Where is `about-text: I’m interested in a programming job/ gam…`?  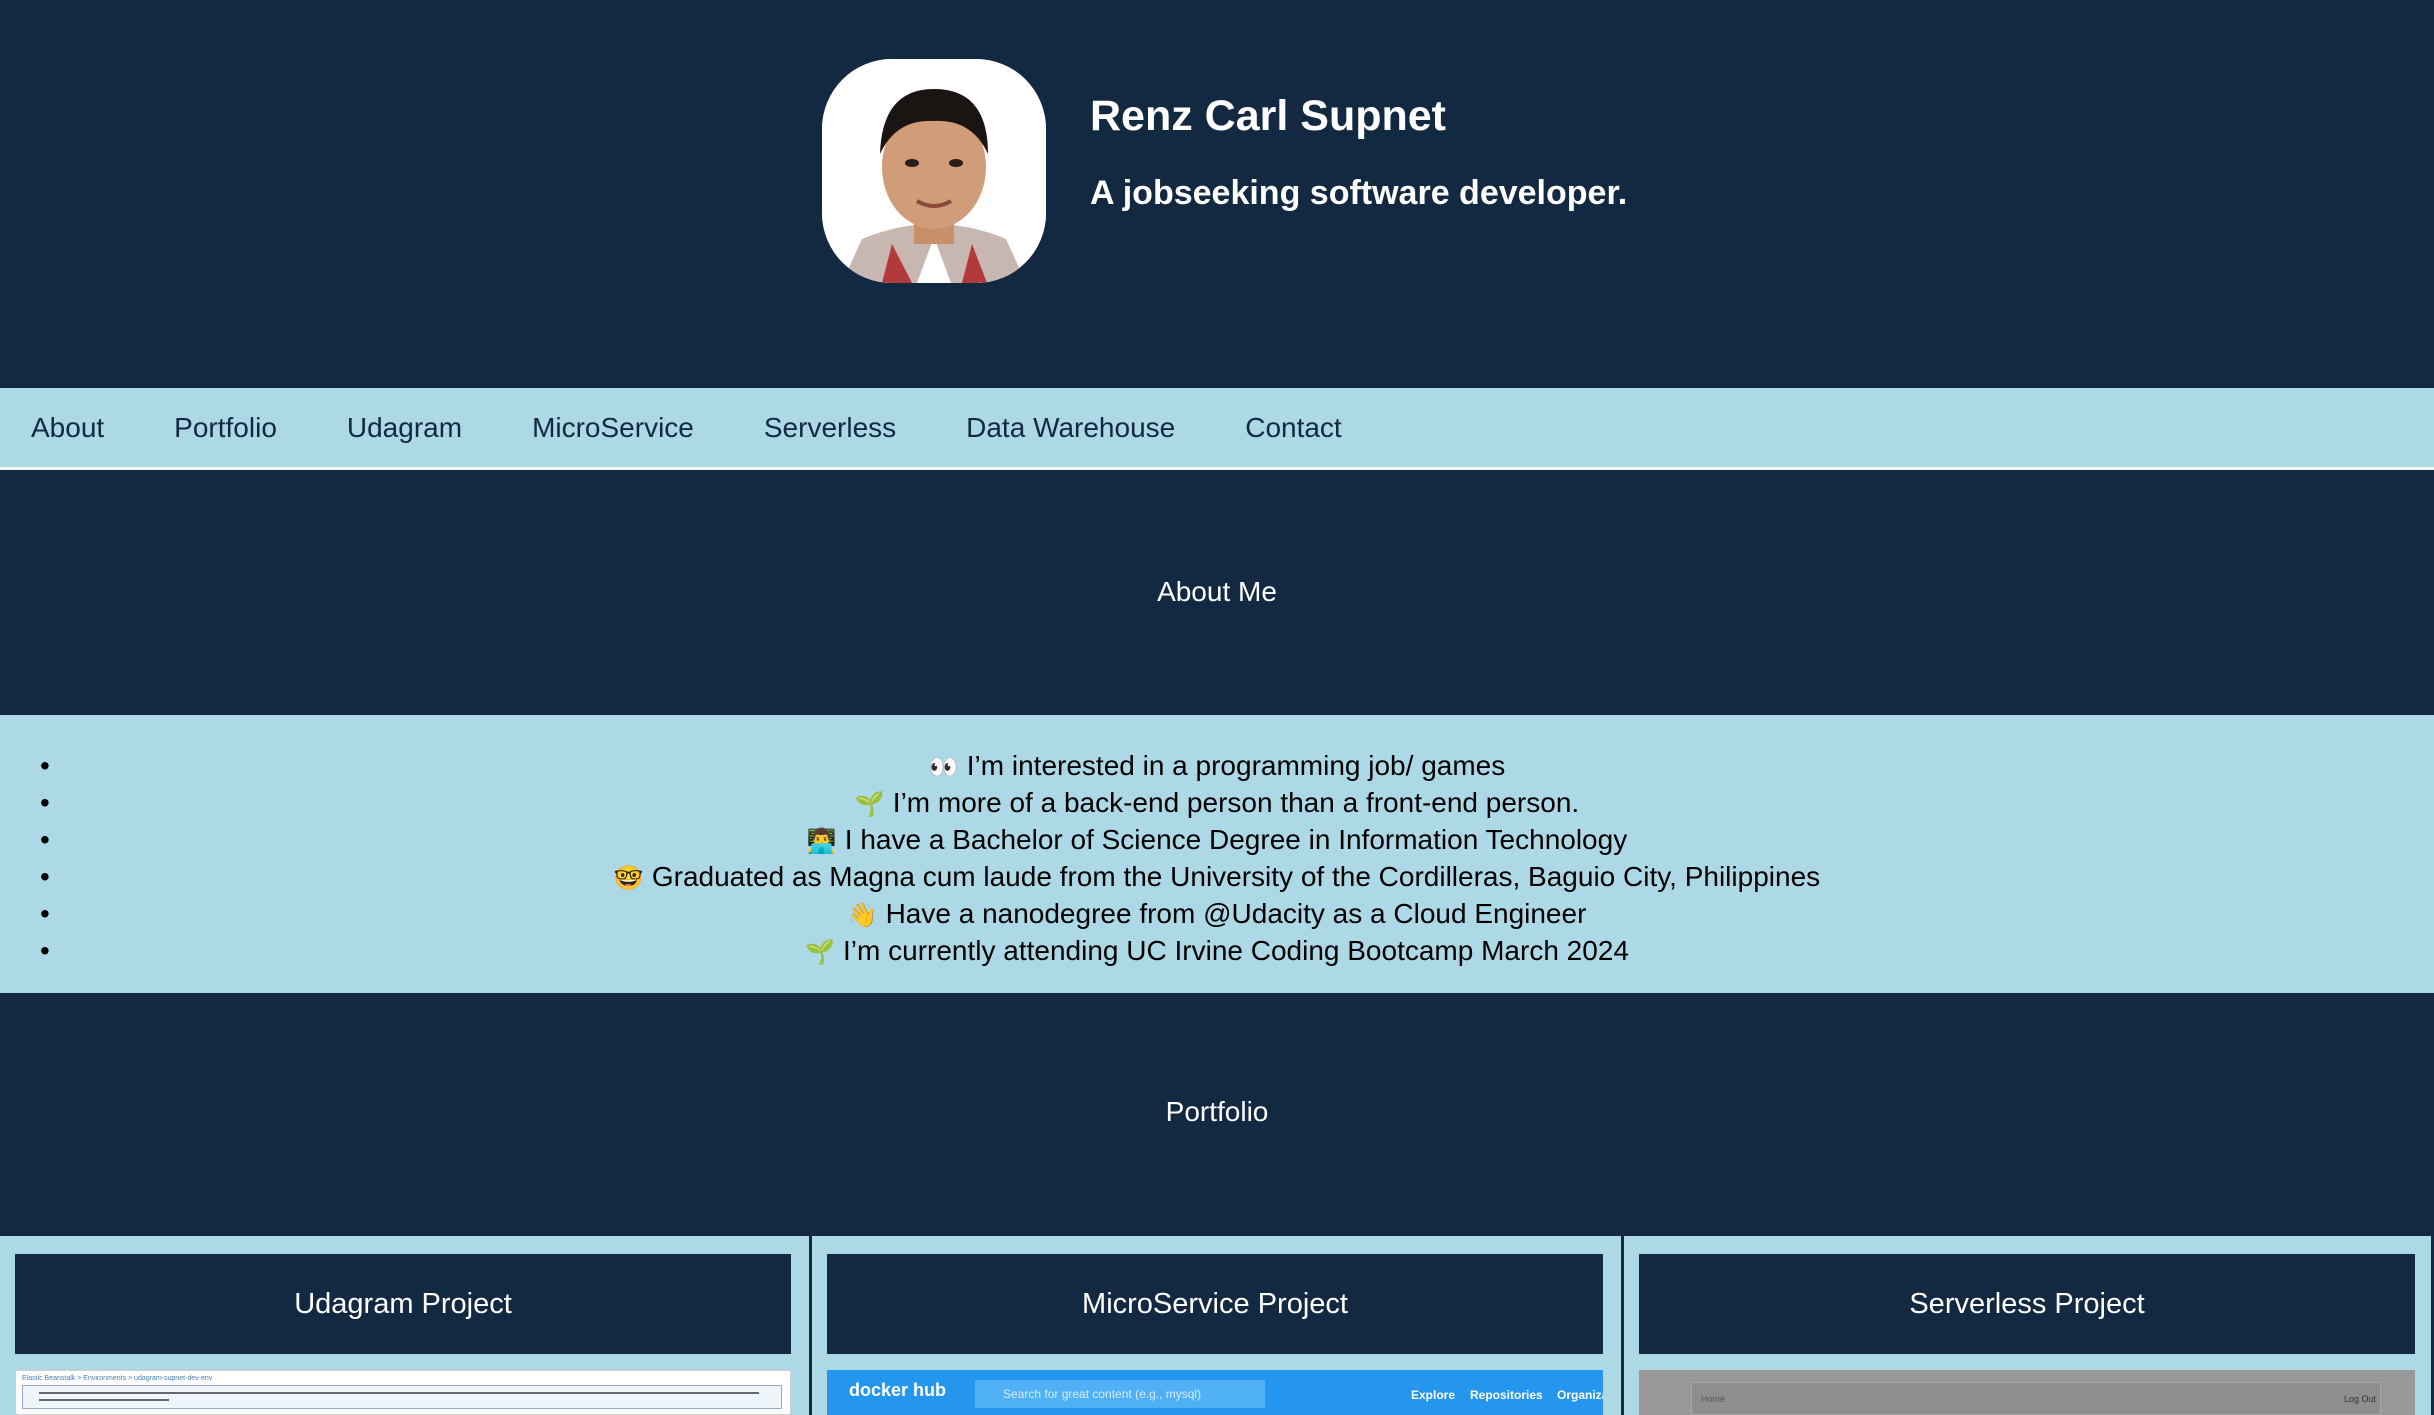
about-text: I’m interested in a programming job/ gam… is located at coordinates (1236, 765).